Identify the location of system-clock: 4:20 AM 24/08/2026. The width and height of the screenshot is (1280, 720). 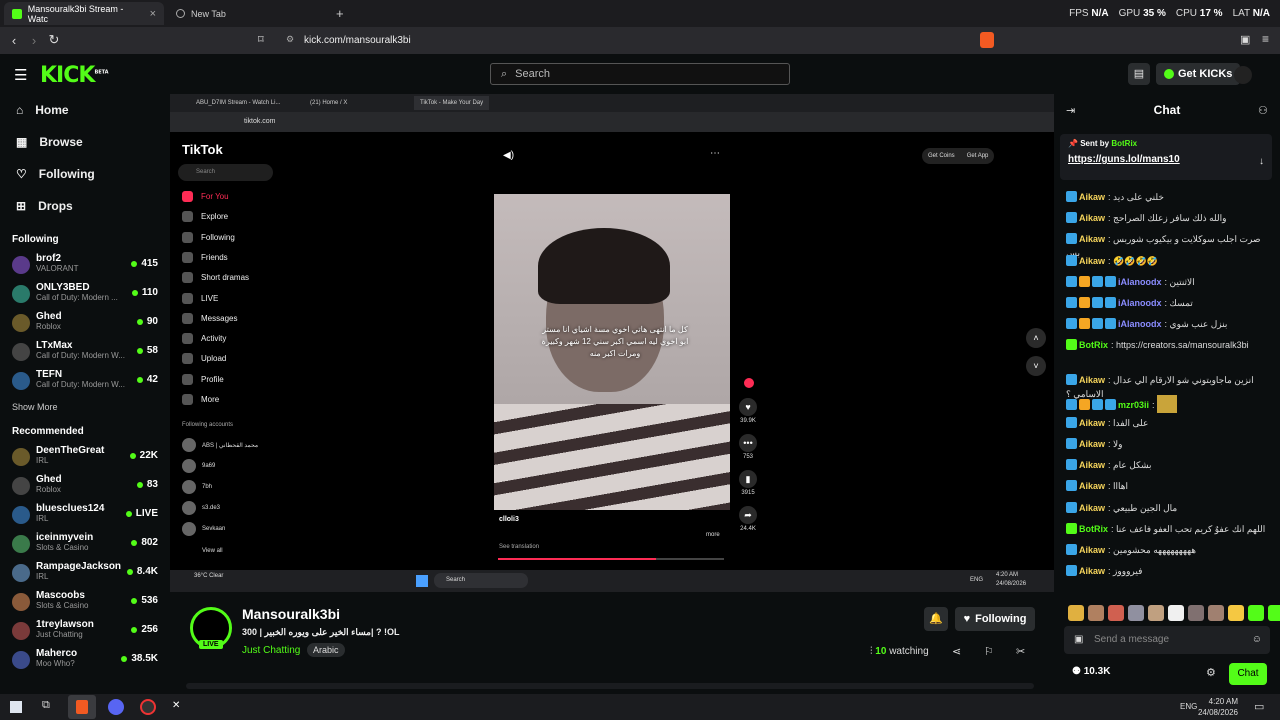
(1218, 707).